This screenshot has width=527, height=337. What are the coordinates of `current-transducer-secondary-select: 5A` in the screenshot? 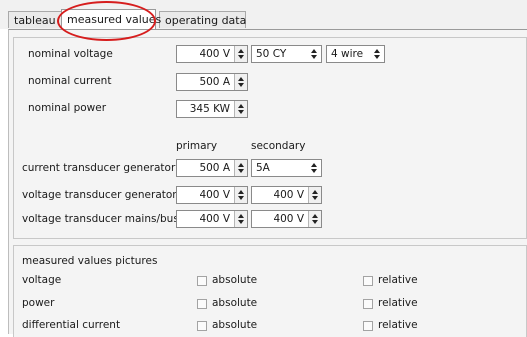 It's located at (286, 168).